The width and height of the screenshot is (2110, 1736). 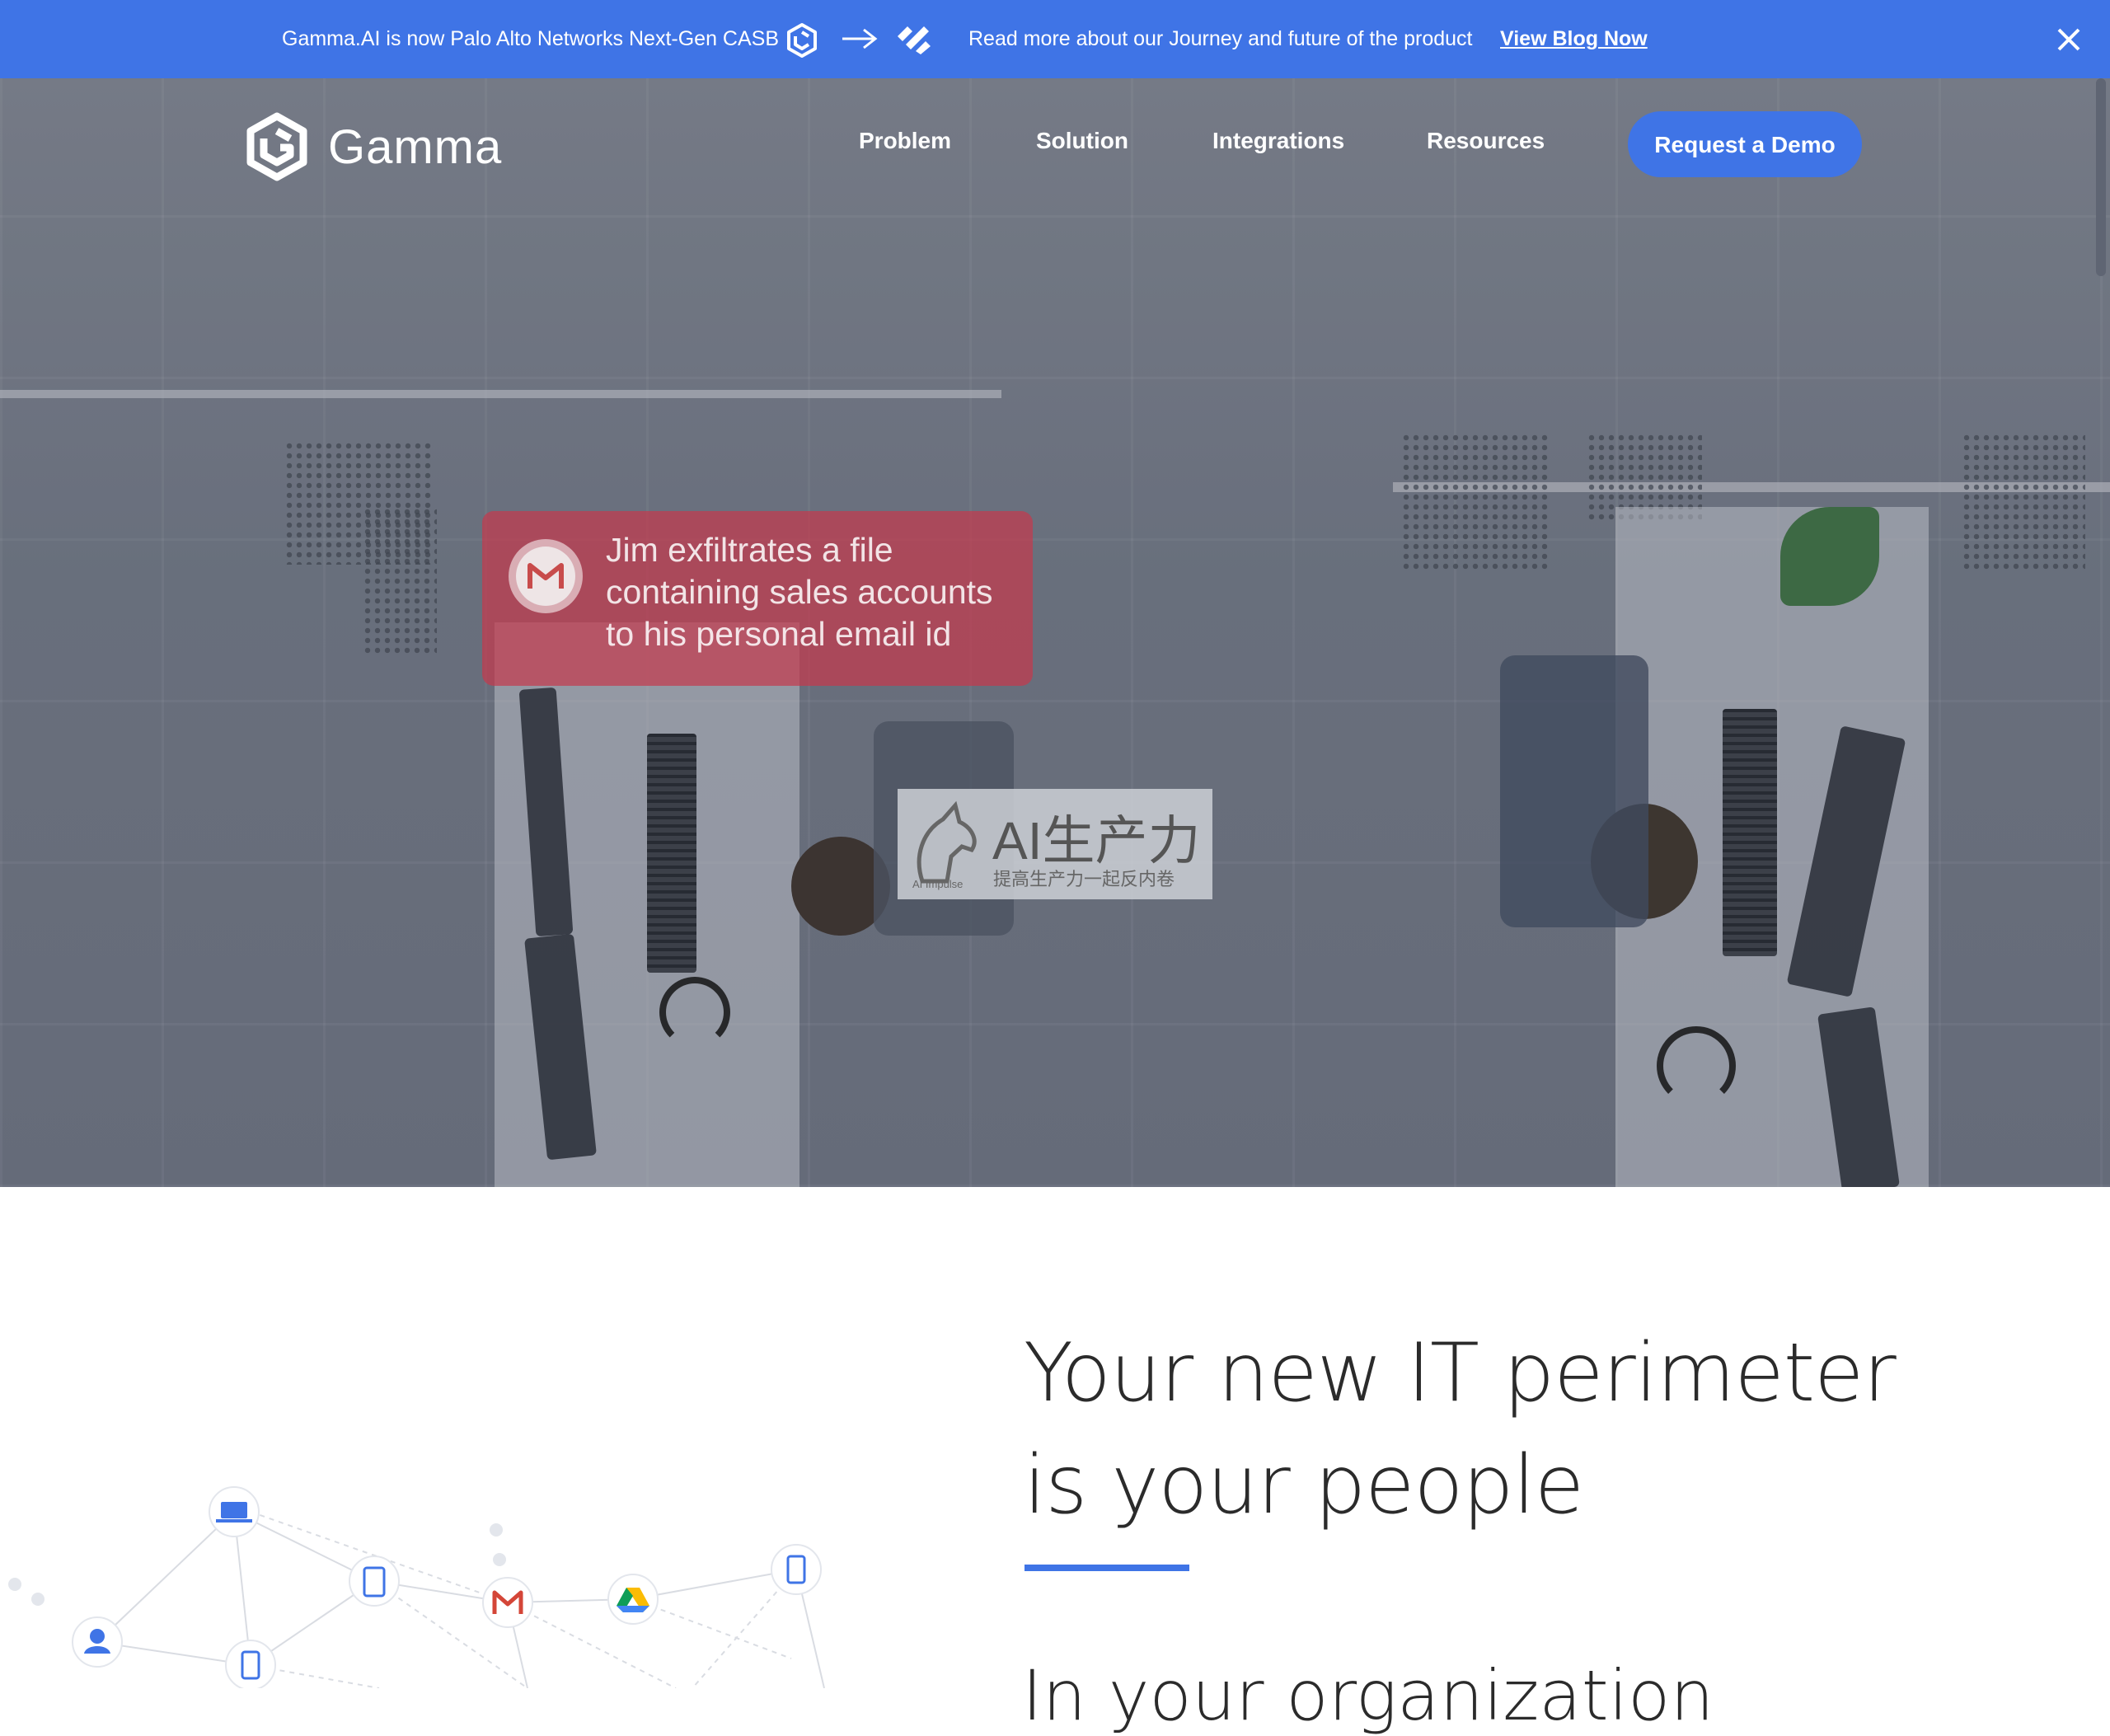 I want to click on view-blog-link: View Blog Now, so click(x=1574, y=39).